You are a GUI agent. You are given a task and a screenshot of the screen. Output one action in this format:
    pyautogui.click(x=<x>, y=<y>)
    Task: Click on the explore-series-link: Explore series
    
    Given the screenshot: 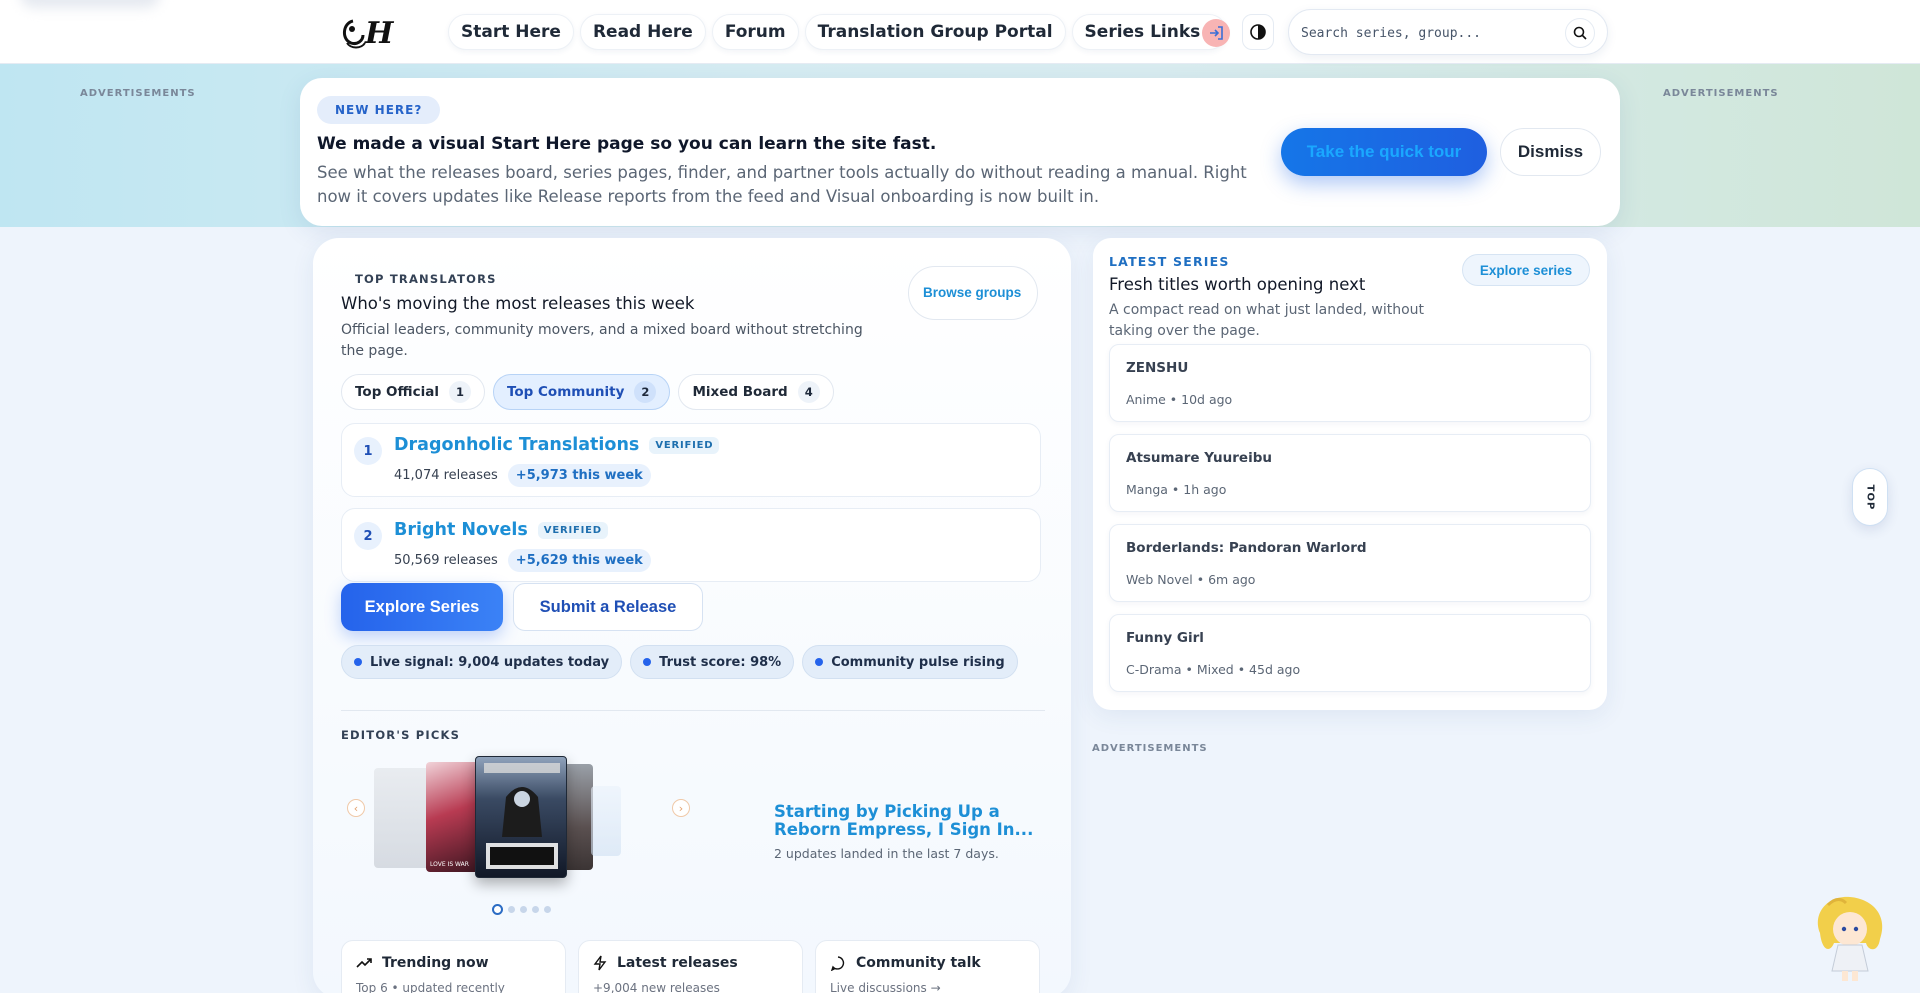 What is the action you would take?
    pyautogui.click(x=1526, y=270)
    